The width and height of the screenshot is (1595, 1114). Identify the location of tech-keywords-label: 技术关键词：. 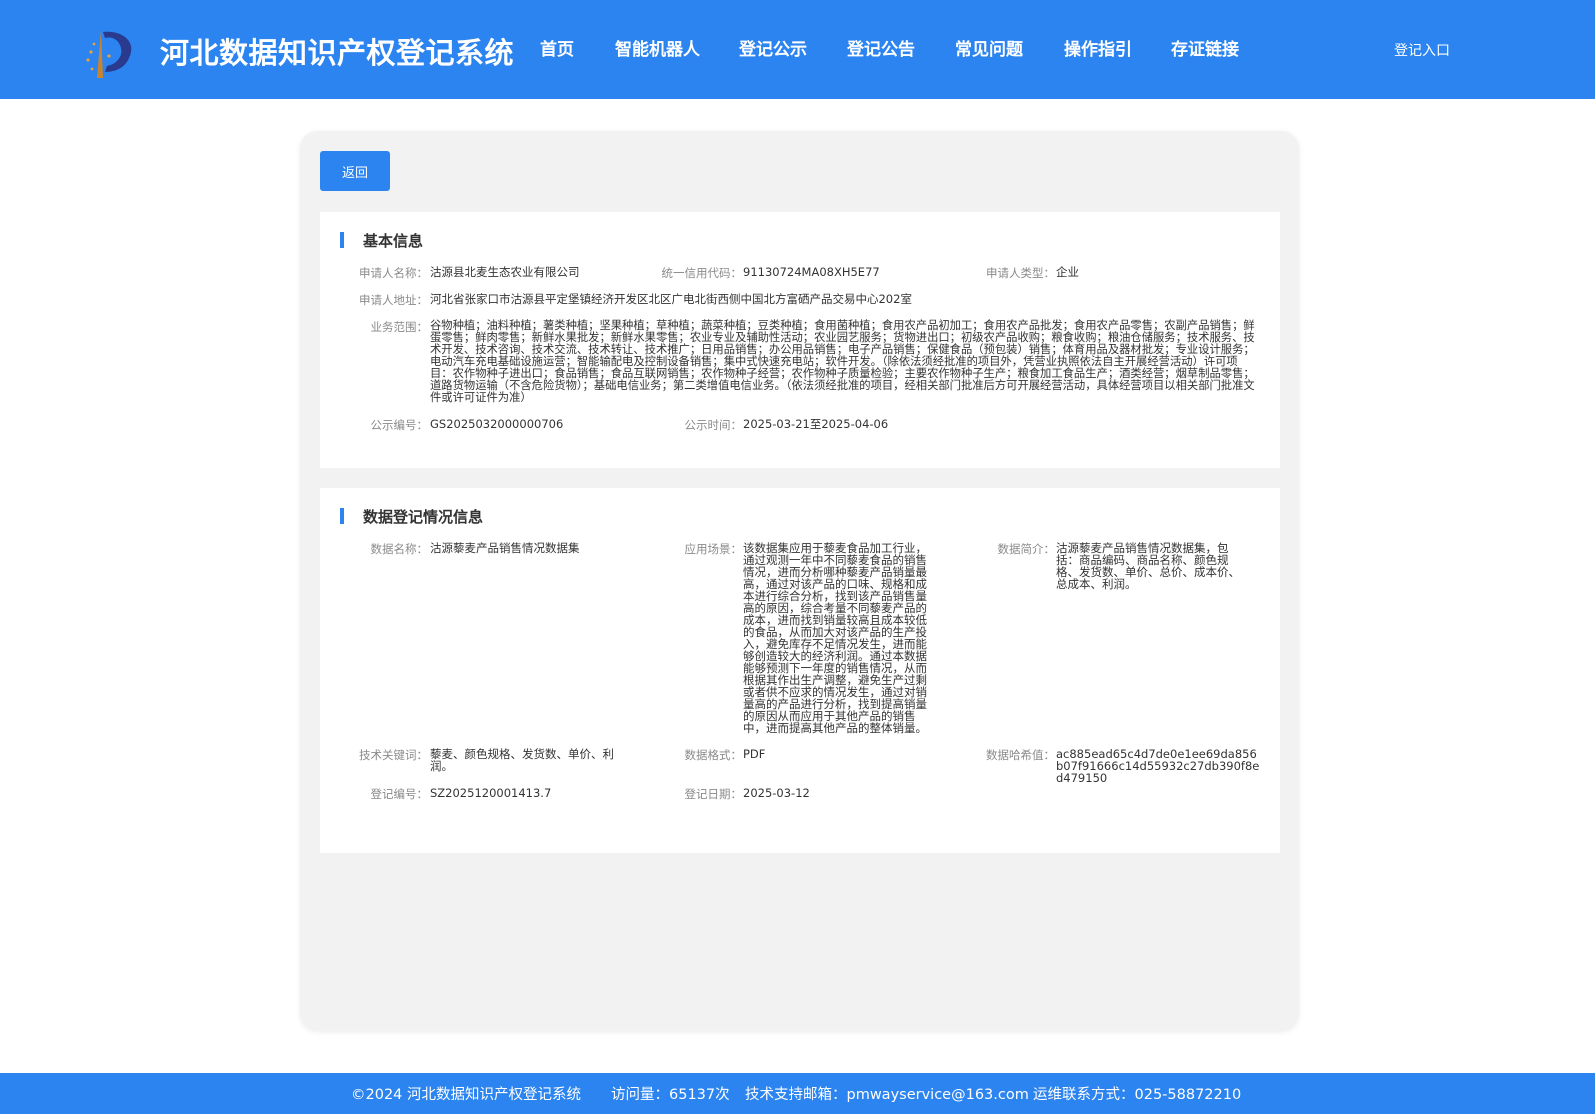
(393, 755).